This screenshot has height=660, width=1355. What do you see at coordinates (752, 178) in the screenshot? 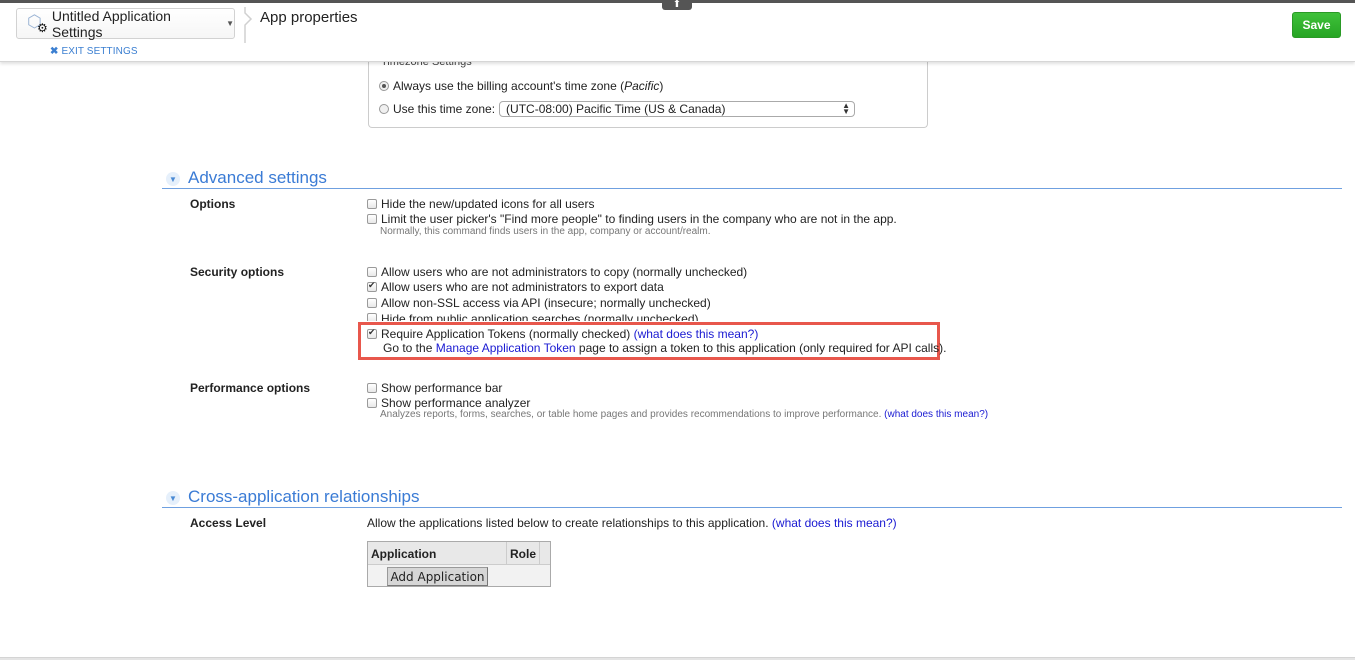
I see `advanced-settings-header: ▼ Advanced settings` at bounding box center [752, 178].